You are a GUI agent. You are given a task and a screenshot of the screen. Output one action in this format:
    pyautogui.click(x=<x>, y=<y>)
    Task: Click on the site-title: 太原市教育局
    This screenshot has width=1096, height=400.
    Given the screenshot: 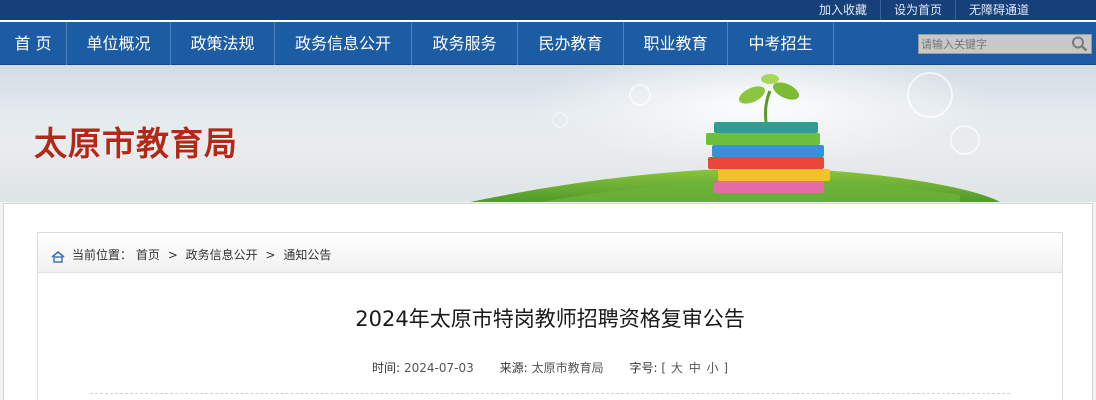 What is the action you would take?
    pyautogui.click(x=136, y=143)
    